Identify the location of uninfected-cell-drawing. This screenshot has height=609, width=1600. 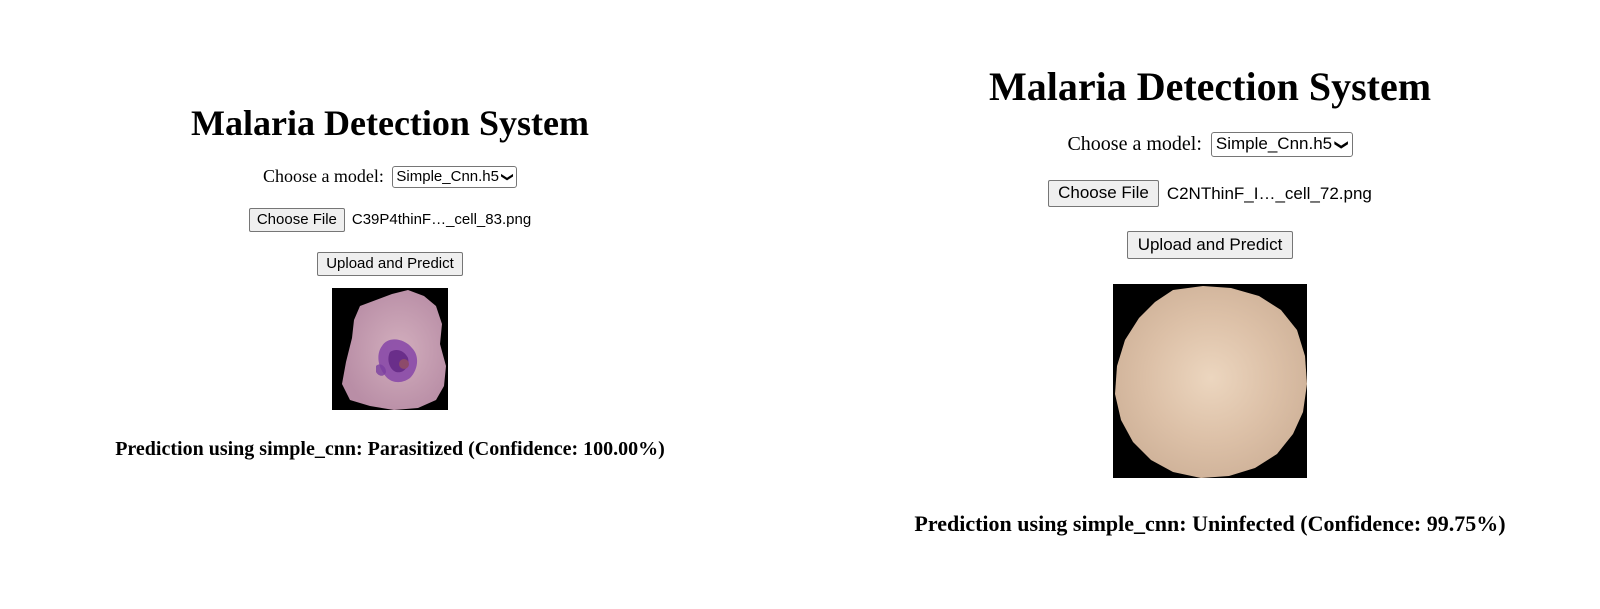
(1211, 382).